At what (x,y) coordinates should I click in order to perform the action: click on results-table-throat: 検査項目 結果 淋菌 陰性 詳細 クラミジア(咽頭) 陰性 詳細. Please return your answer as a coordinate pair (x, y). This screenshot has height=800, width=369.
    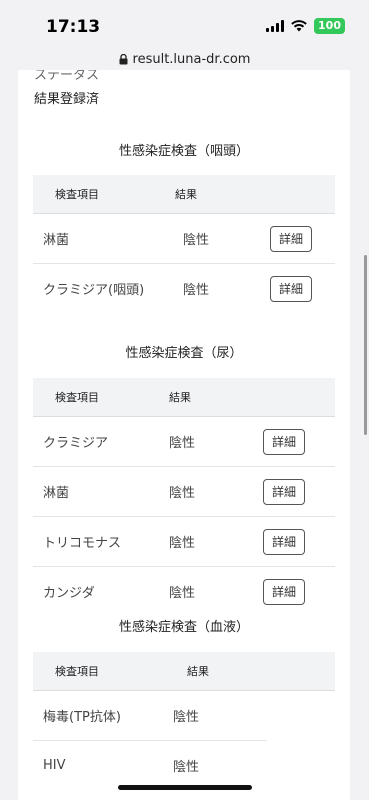
    Looking at the image, I should click on (184, 244).